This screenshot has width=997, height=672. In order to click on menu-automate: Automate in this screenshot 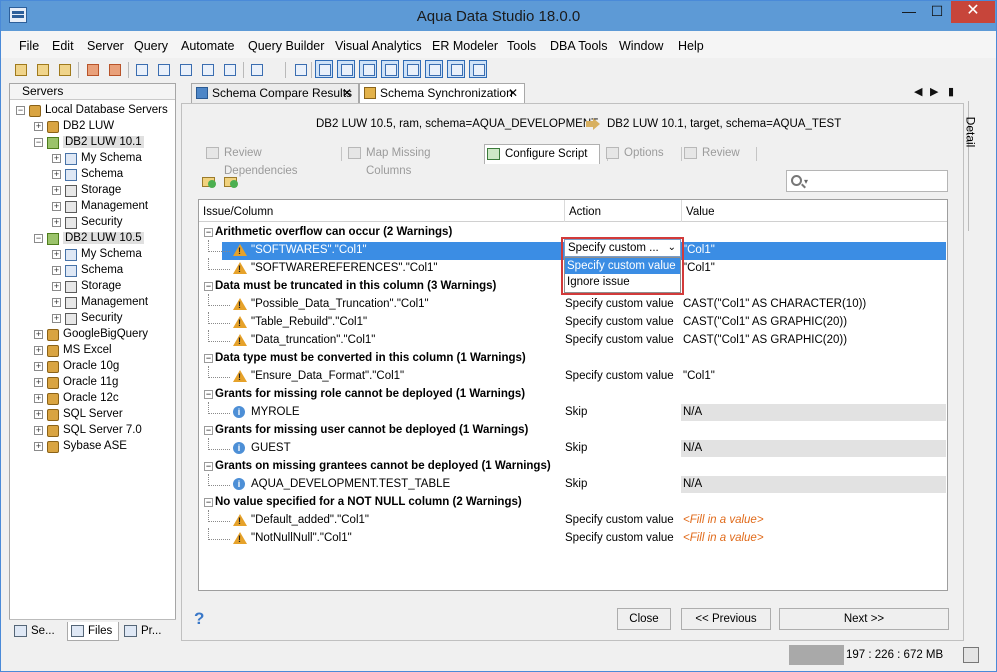, I will do `click(208, 46)`.